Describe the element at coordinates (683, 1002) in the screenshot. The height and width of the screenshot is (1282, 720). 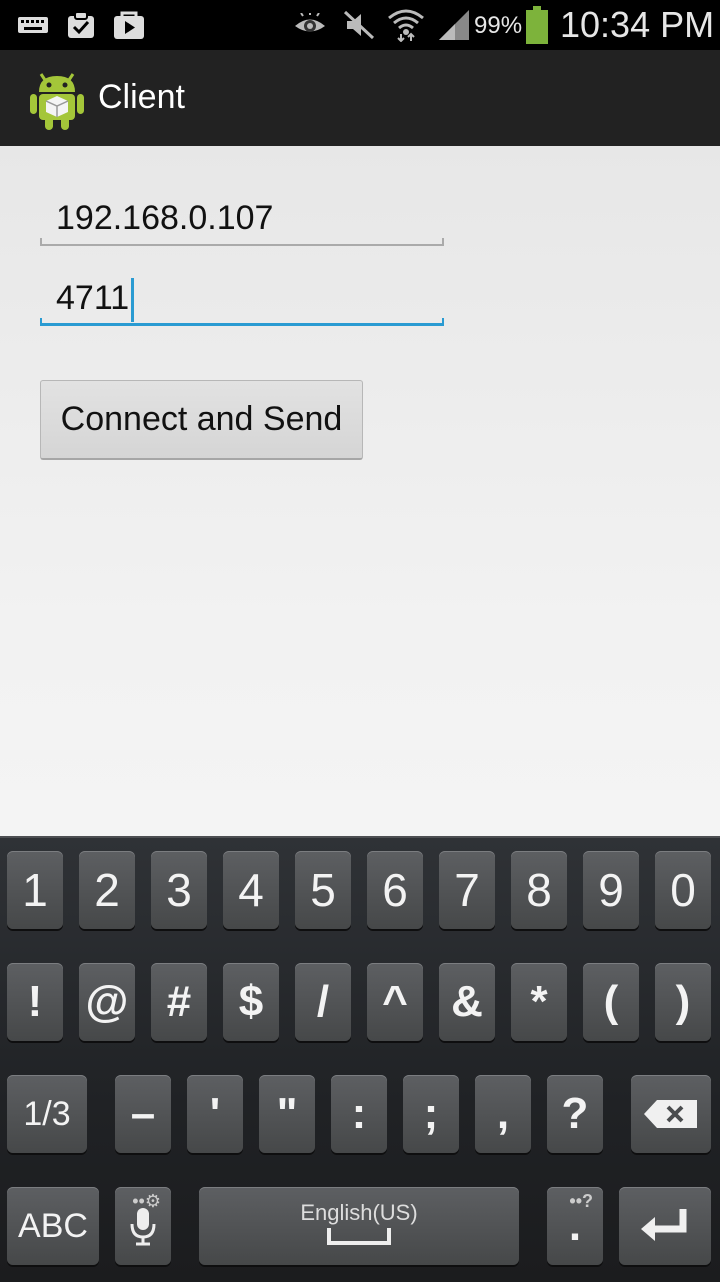
I see `key-close-paren: )` at that location.